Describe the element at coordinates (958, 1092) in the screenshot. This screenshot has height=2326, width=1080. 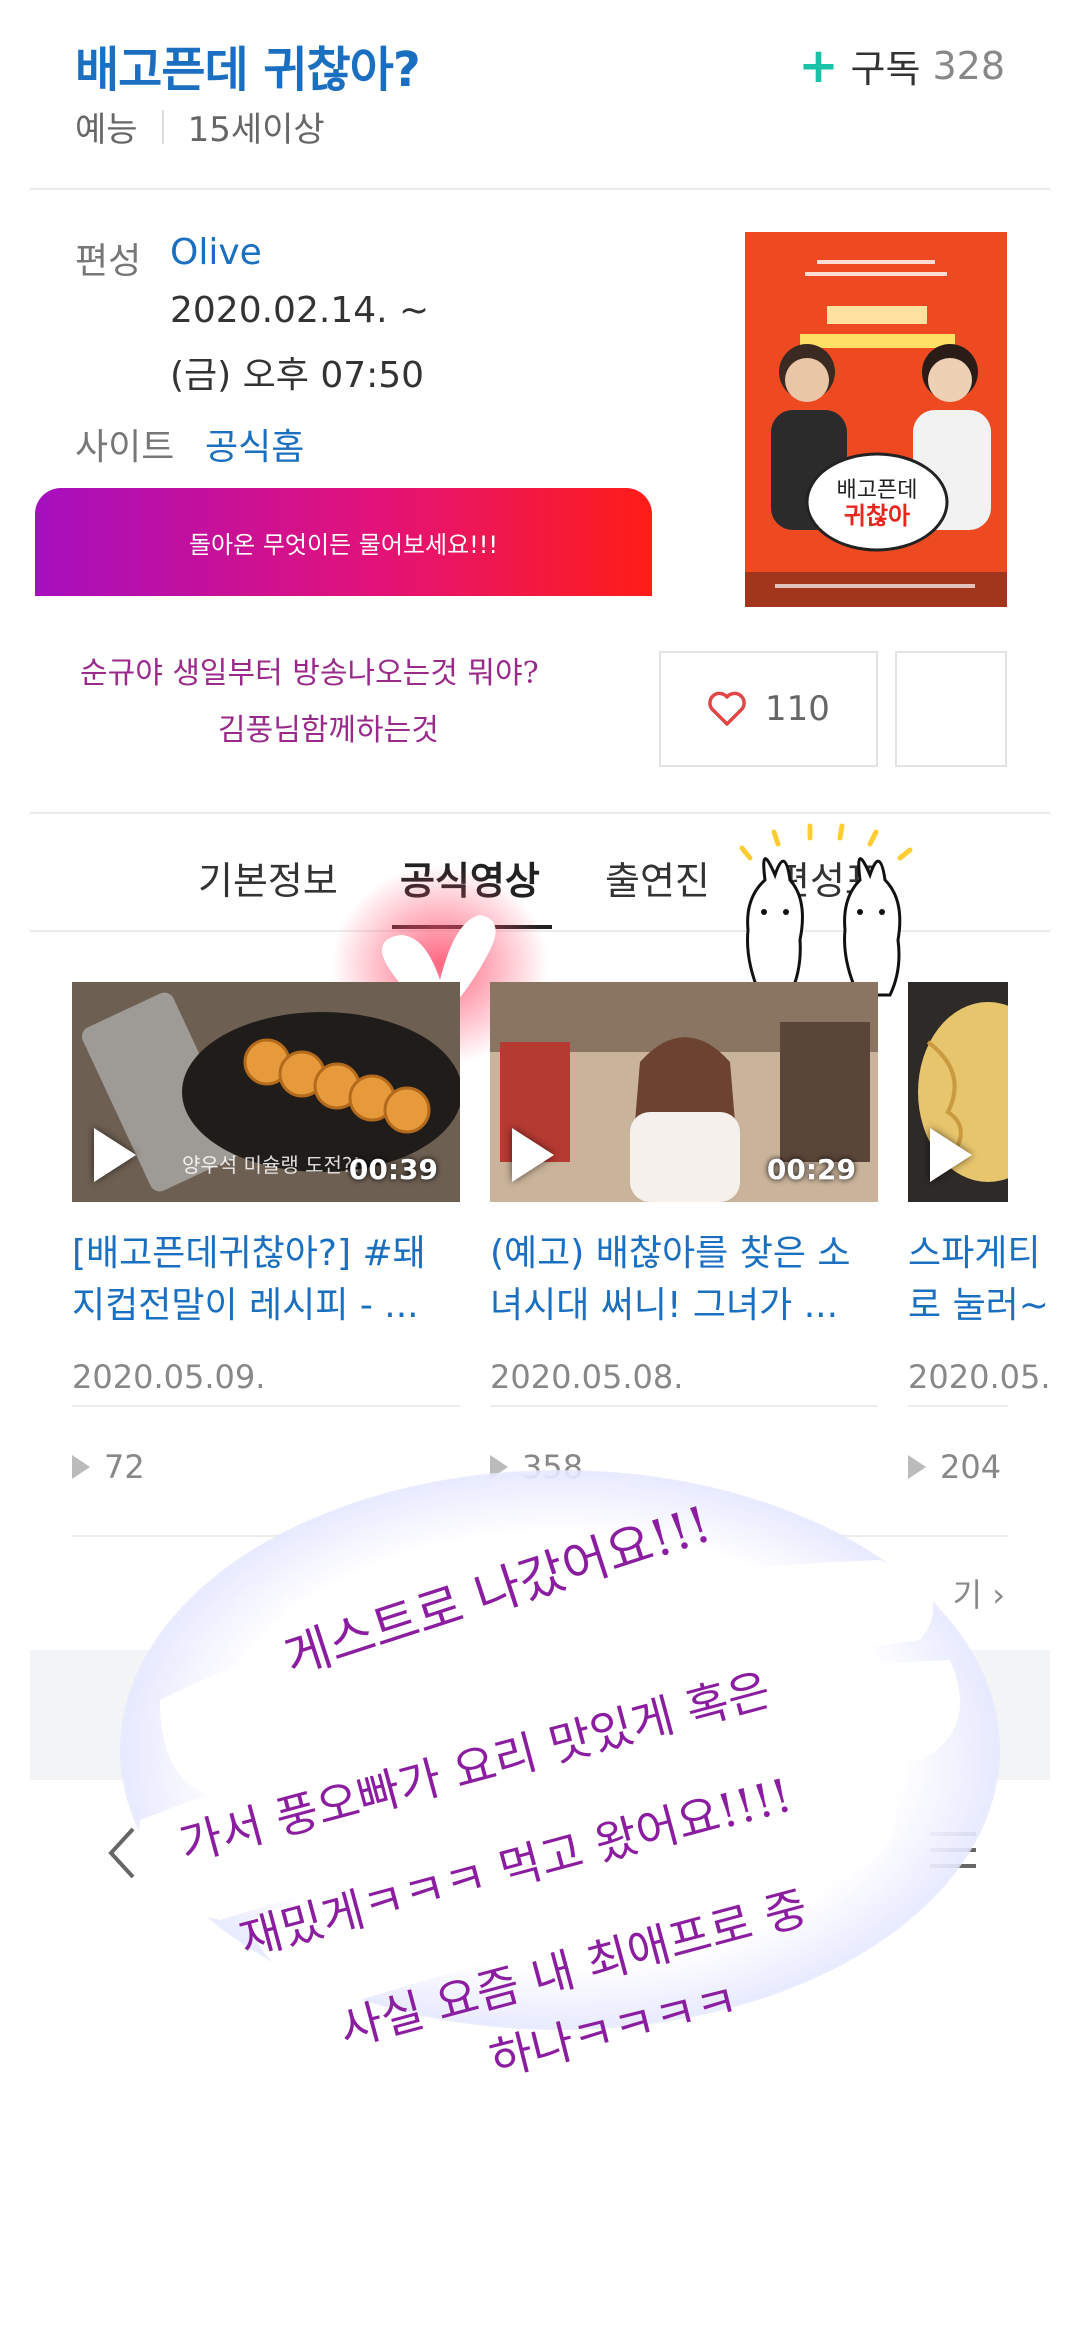
I see `video-thumbnail` at that location.